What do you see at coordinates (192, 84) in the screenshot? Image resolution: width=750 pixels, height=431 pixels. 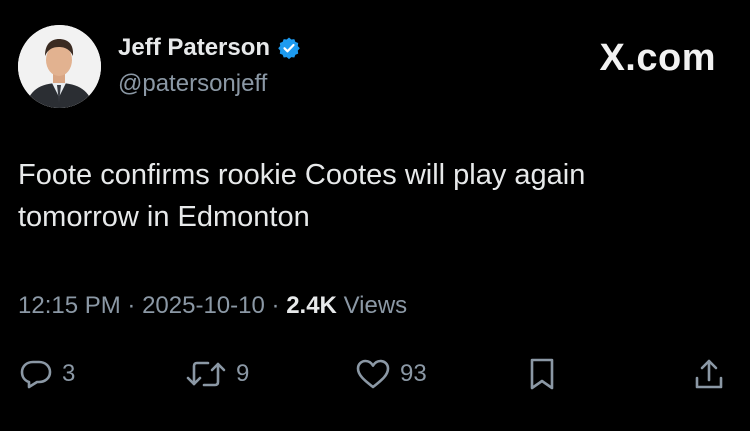 I see `author-handle: @patersonjeff` at bounding box center [192, 84].